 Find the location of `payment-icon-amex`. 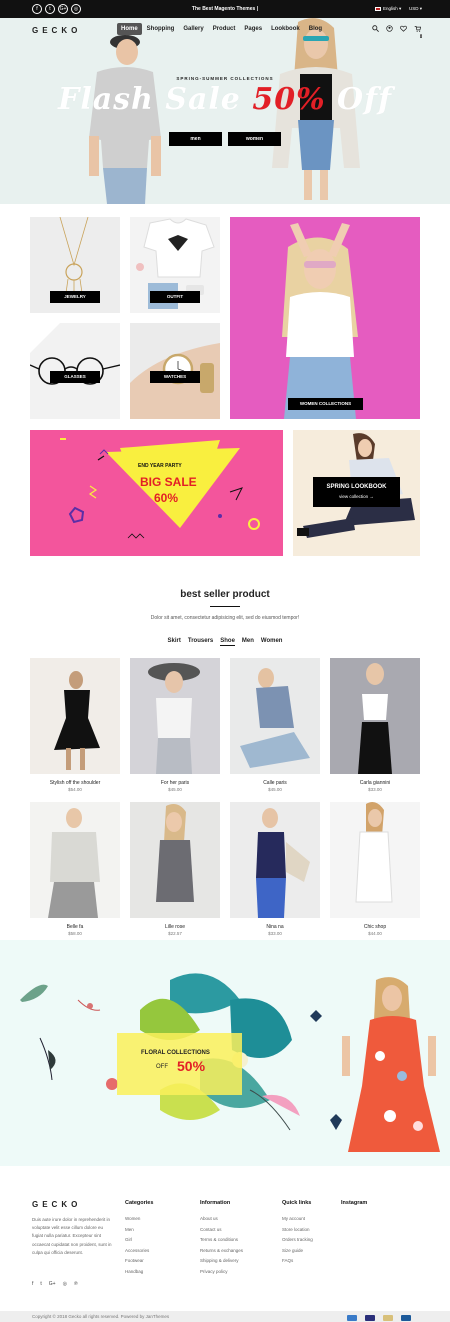

payment-icon-amex is located at coordinates (352, 1318).